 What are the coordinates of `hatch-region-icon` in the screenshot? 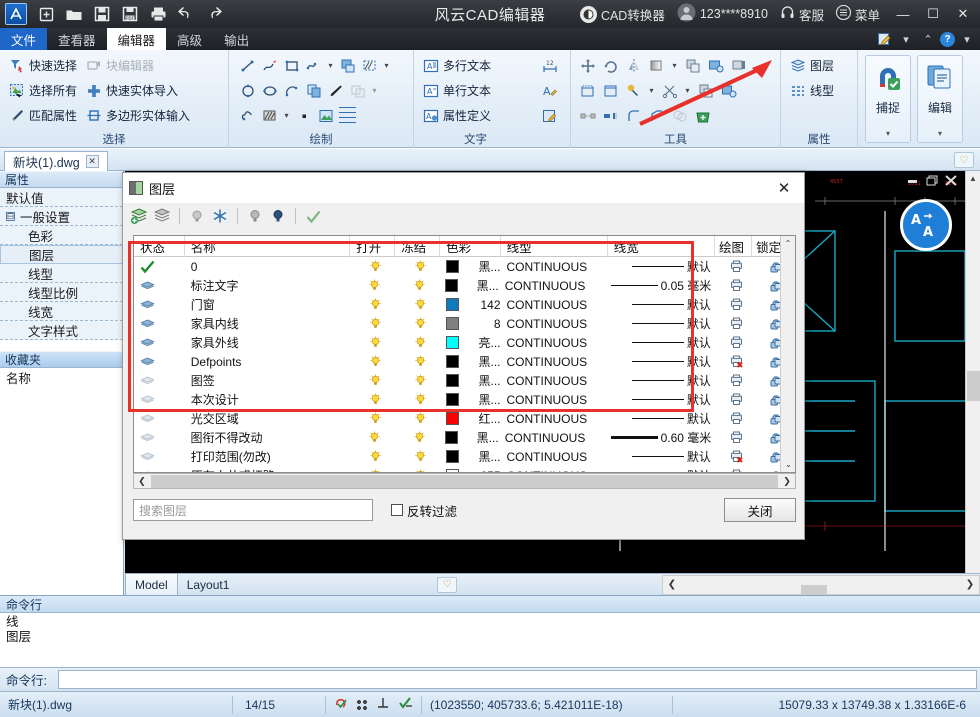 It's located at (369, 65).